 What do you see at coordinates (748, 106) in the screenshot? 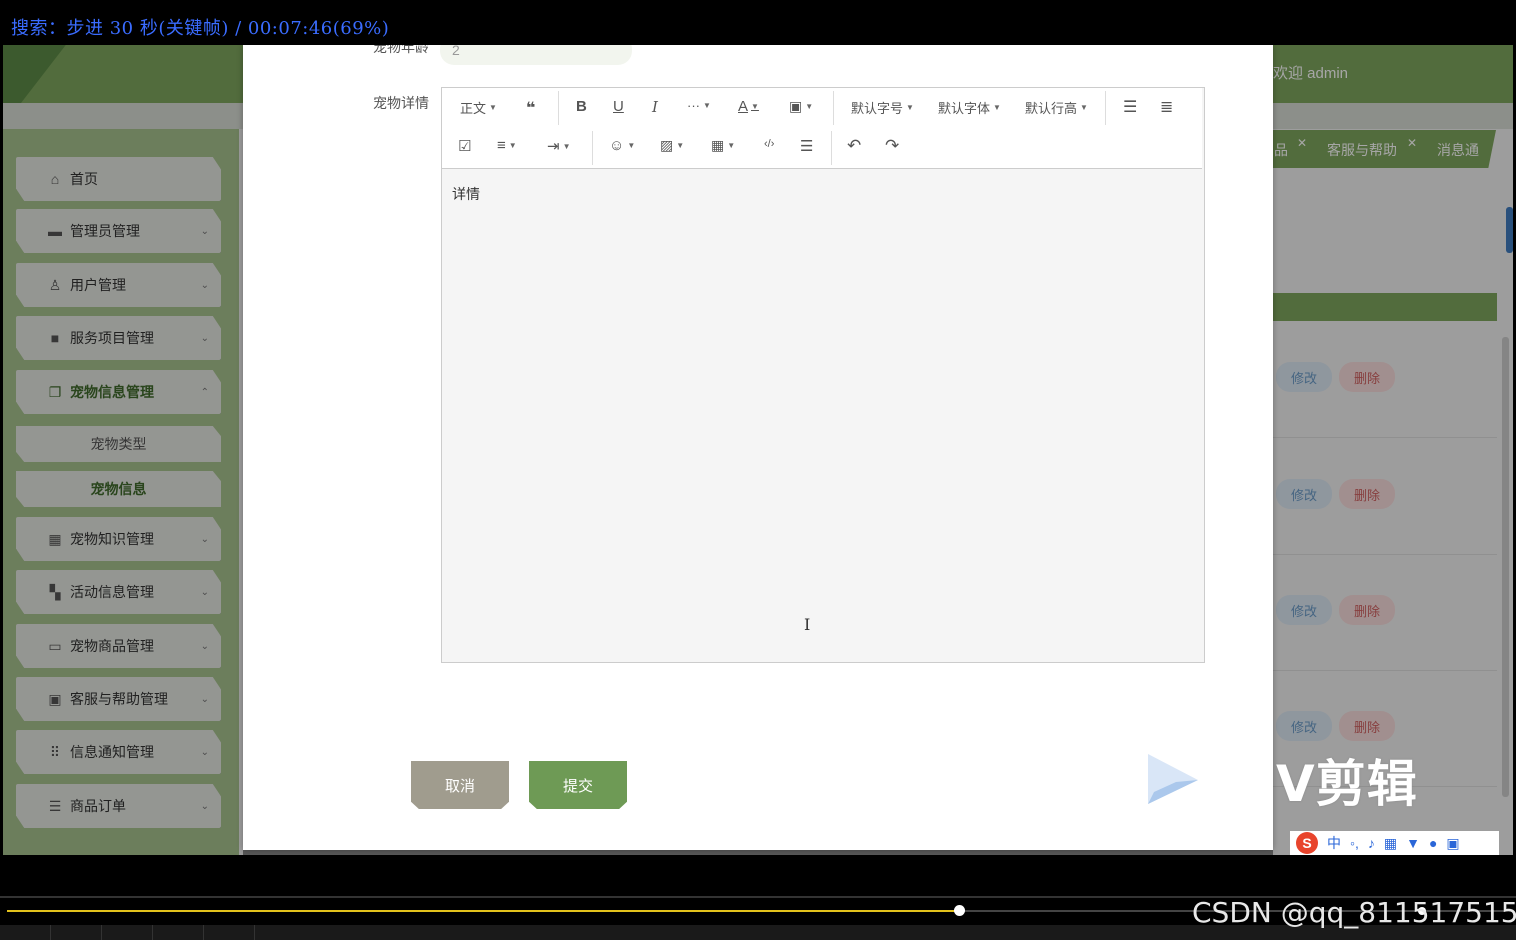
I see `font-color-icon: A ▼` at bounding box center [748, 106].